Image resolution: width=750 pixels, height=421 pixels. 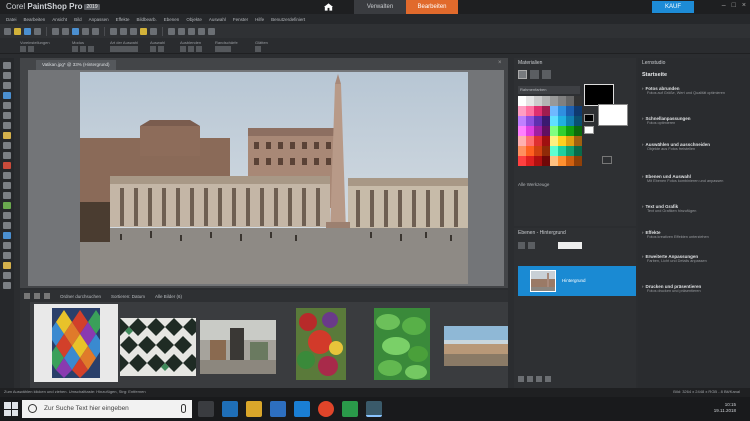 I want to click on organizer-folder-icon, so click(x=47, y=296).